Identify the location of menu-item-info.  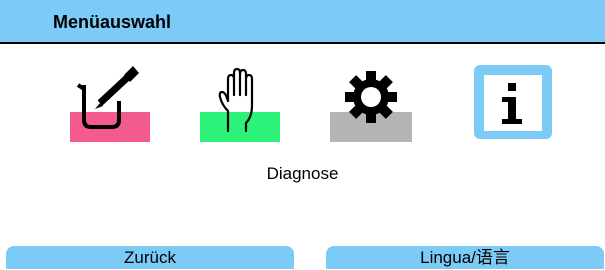
(513, 104).